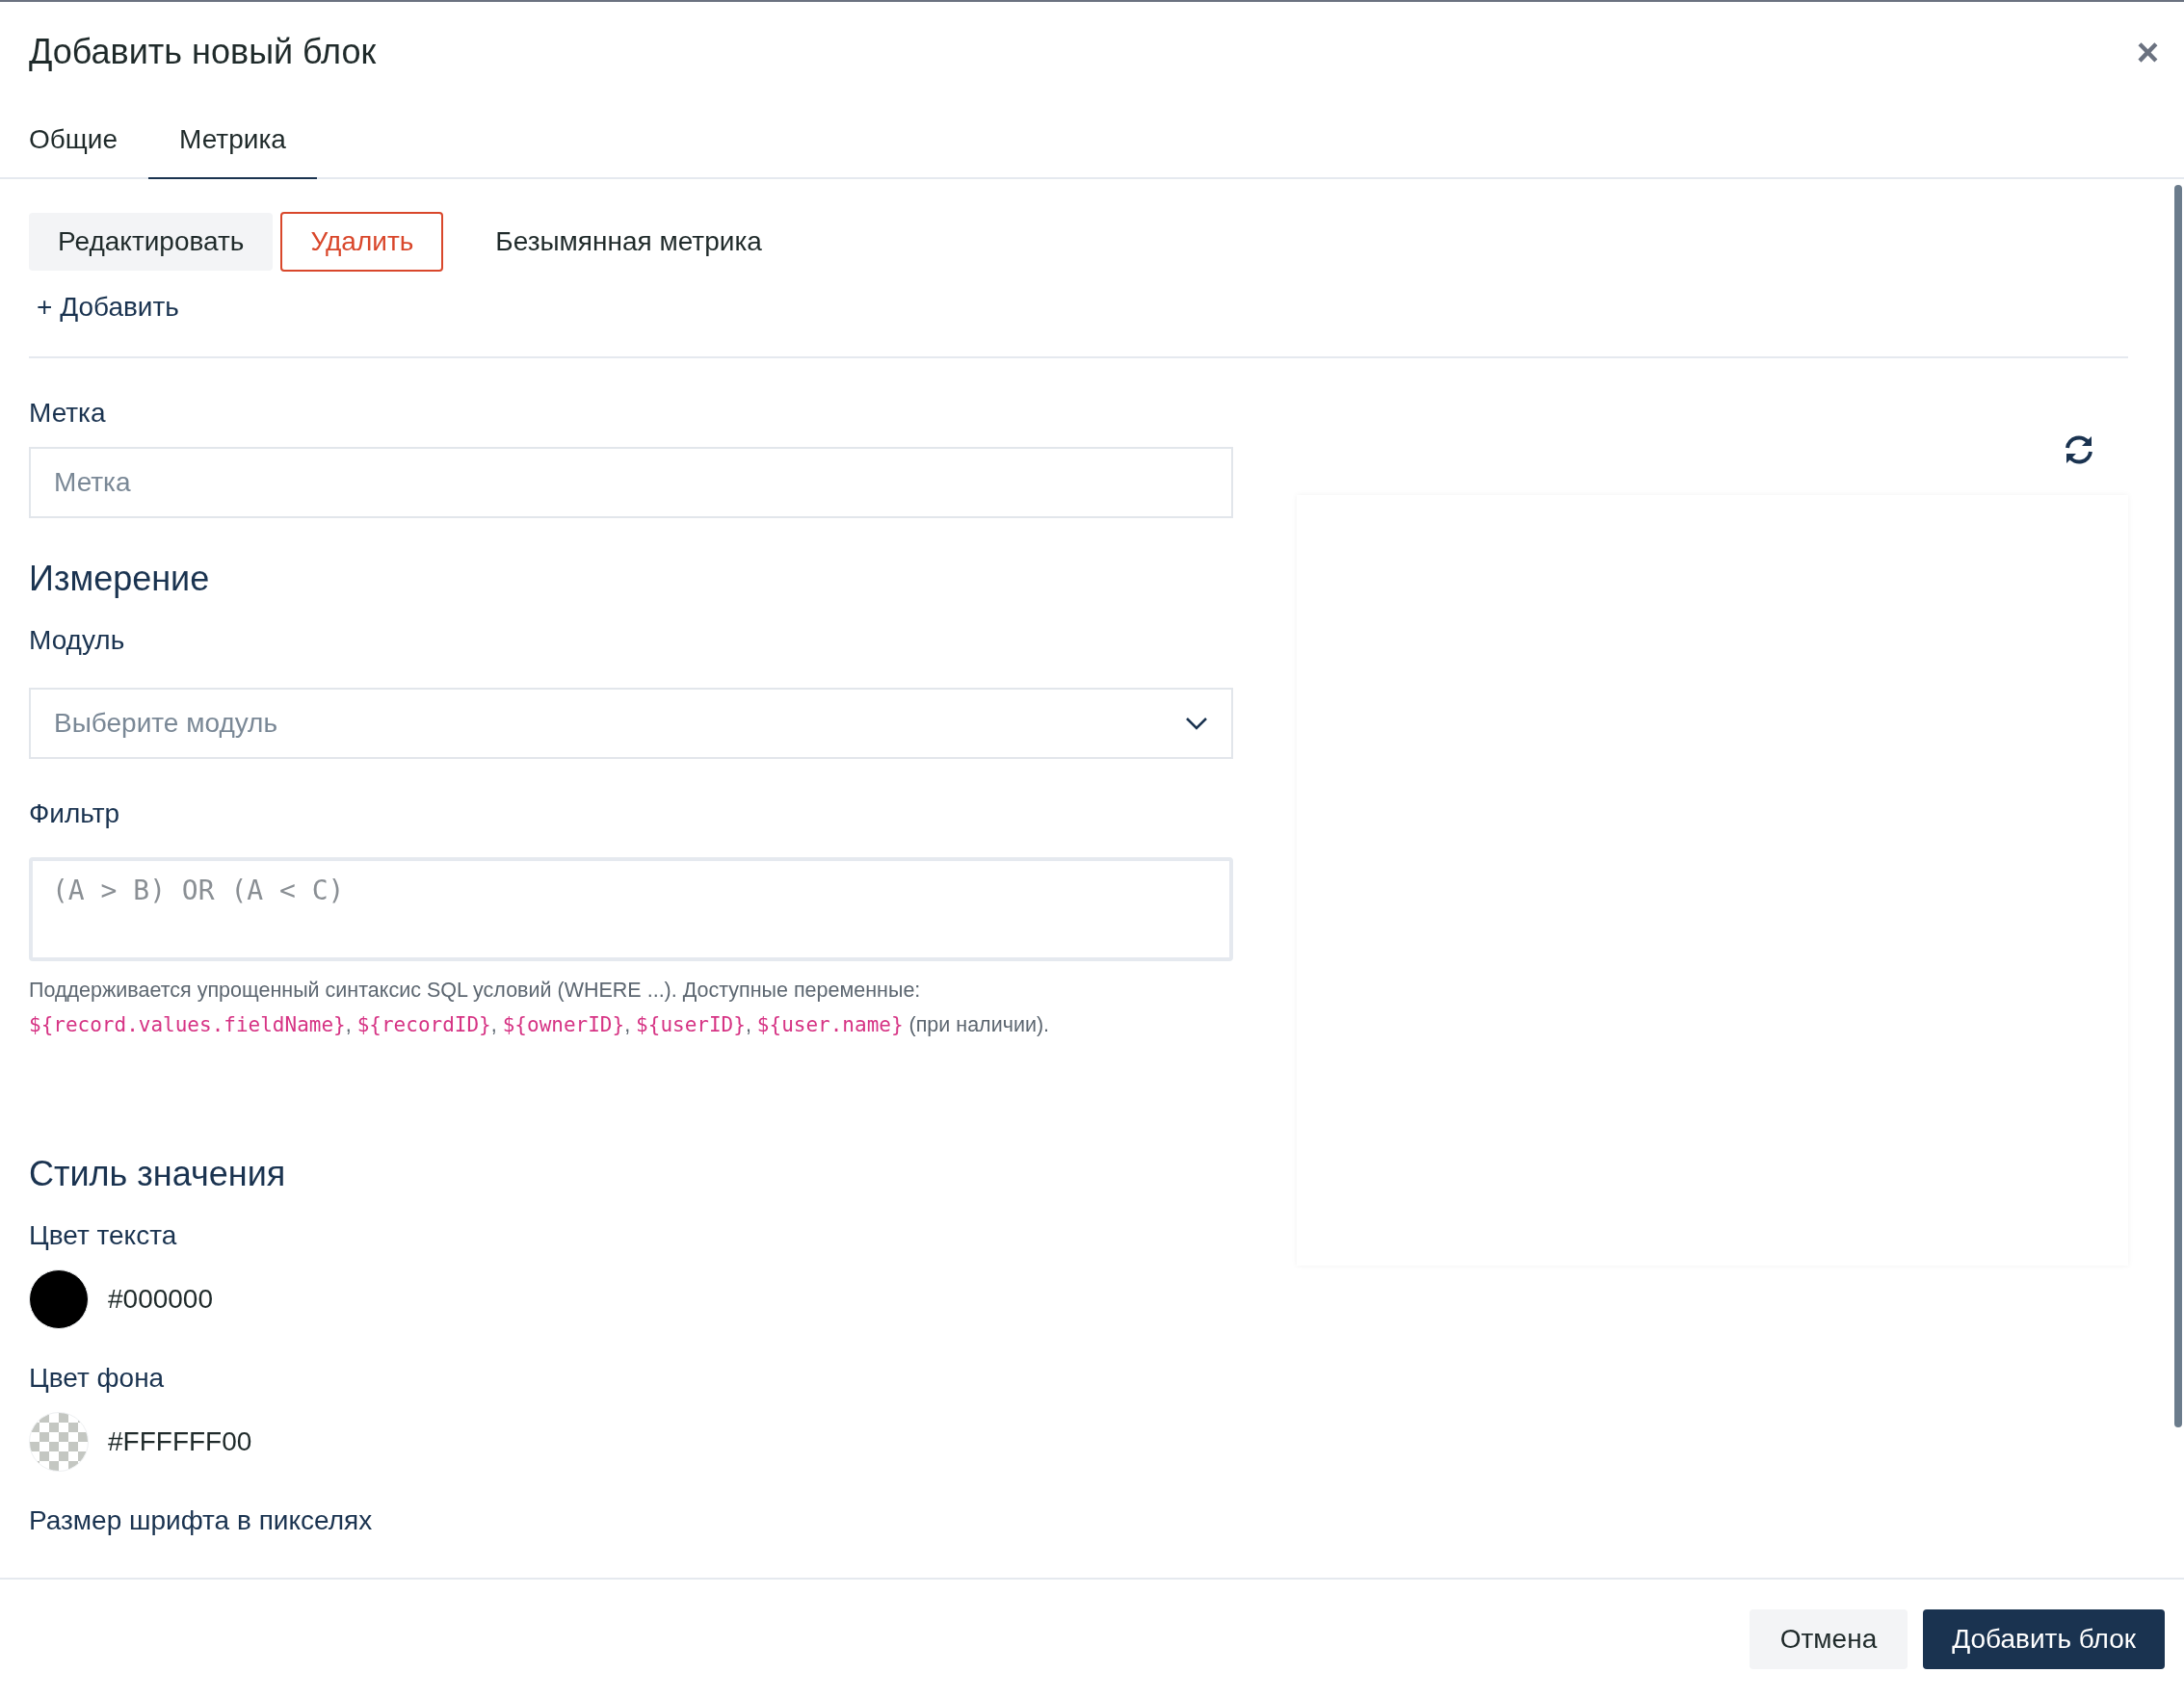 The height and width of the screenshot is (1699, 2184). I want to click on refresh-icon, so click(2079, 449).